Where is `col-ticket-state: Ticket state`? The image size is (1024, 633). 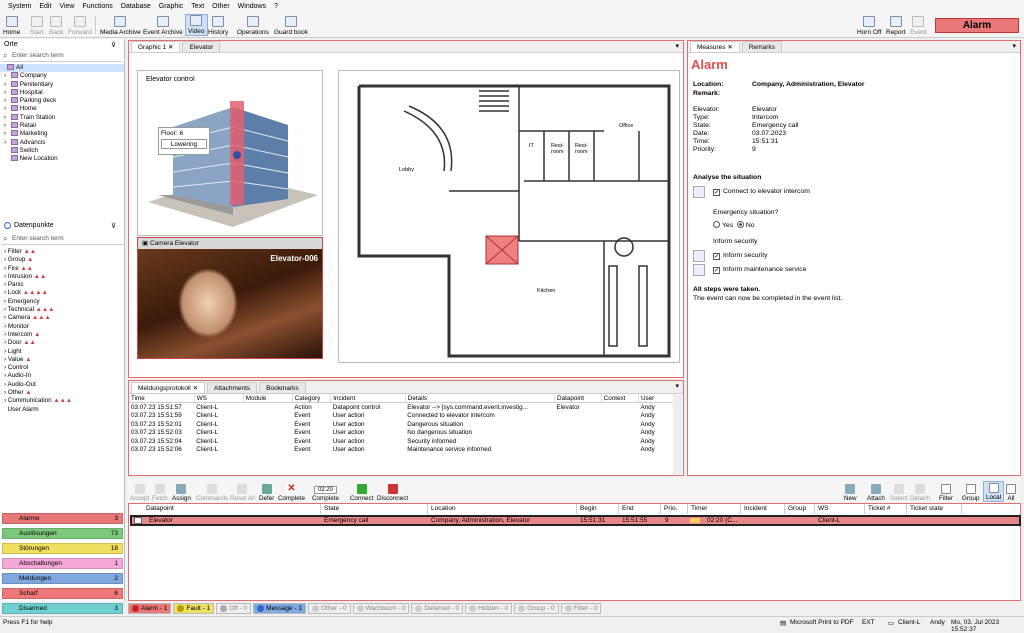
col-ticket-state: Ticket state is located at coordinates (934, 509).